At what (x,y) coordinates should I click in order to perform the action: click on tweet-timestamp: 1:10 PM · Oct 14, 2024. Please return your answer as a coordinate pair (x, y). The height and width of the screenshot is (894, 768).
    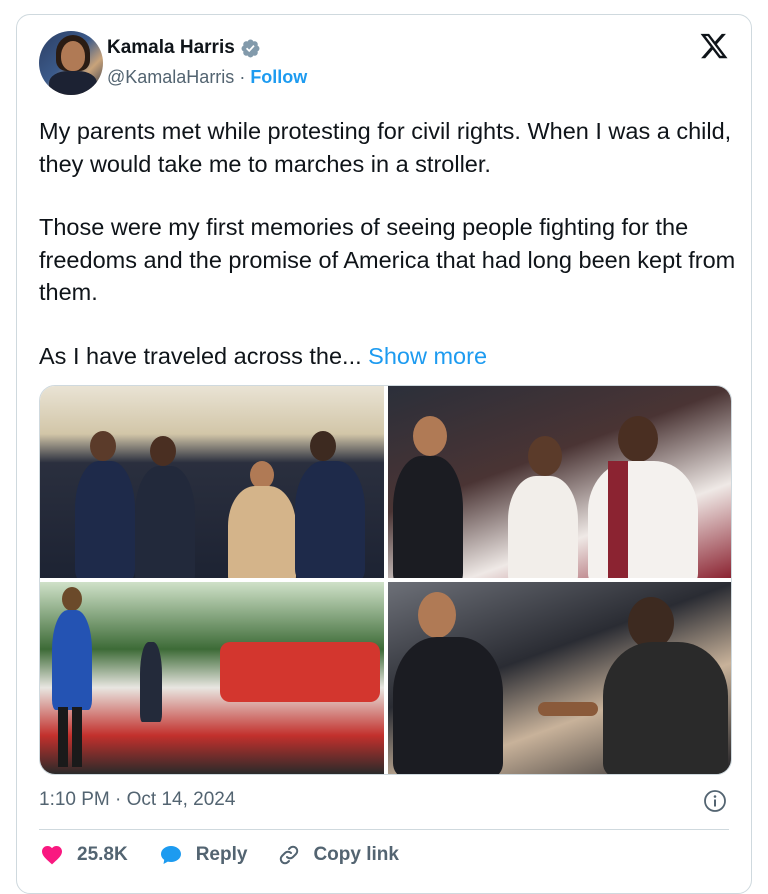
    Looking at the image, I should click on (137, 800).